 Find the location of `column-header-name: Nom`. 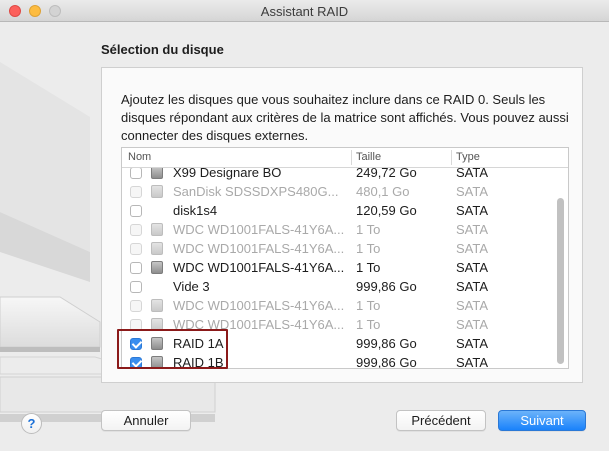

column-header-name: Nom is located at coordinates (139, 157).